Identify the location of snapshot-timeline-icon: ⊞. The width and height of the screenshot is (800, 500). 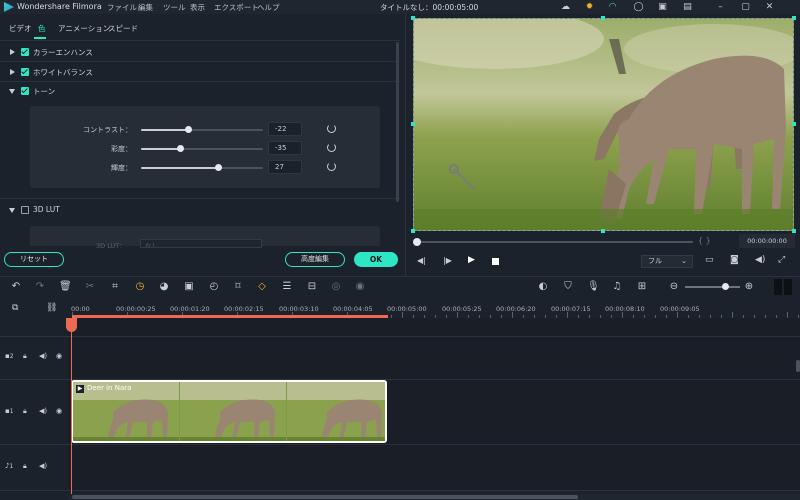
(642, 287).